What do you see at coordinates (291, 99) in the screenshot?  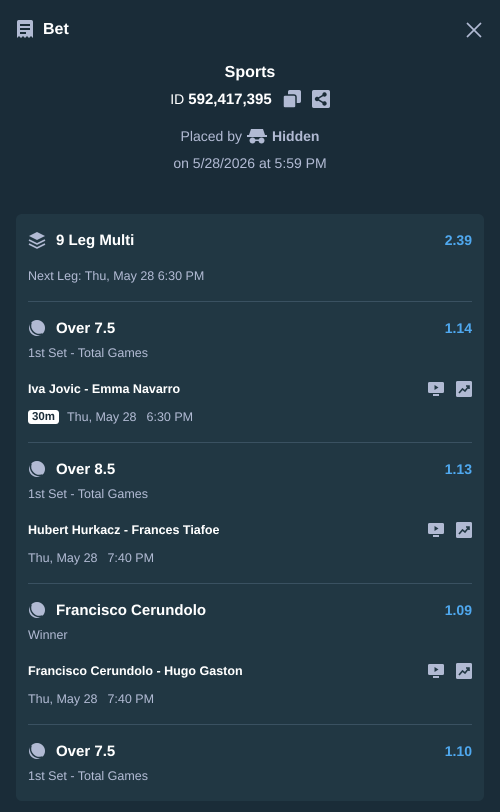 I see `copy-icon` at bounding box center [291, 99].